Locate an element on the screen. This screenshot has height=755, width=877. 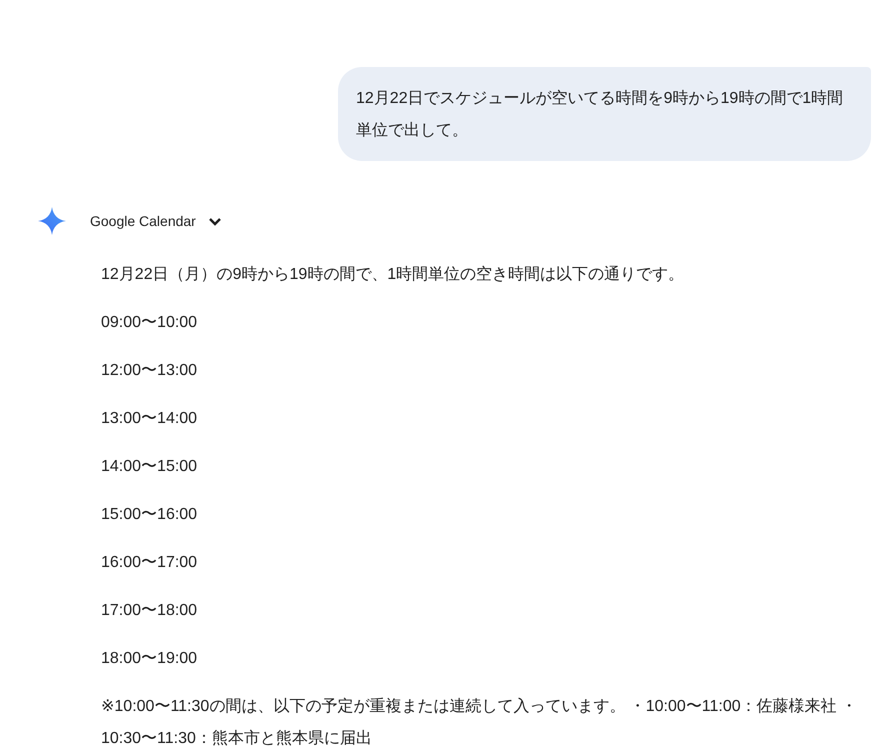
time-slot: 13:00〜14:00 is located at coordinates (481, 419).